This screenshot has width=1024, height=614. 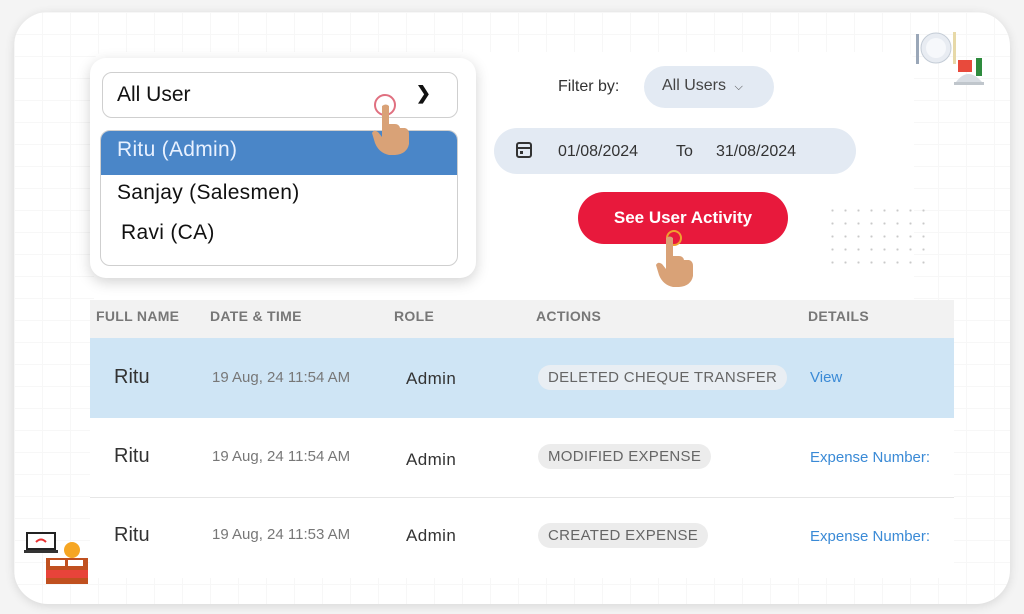 What do you see at coordinates (524, 150) in the screenshot?
I see `calendar-icon` at bounding box center [524, 150].